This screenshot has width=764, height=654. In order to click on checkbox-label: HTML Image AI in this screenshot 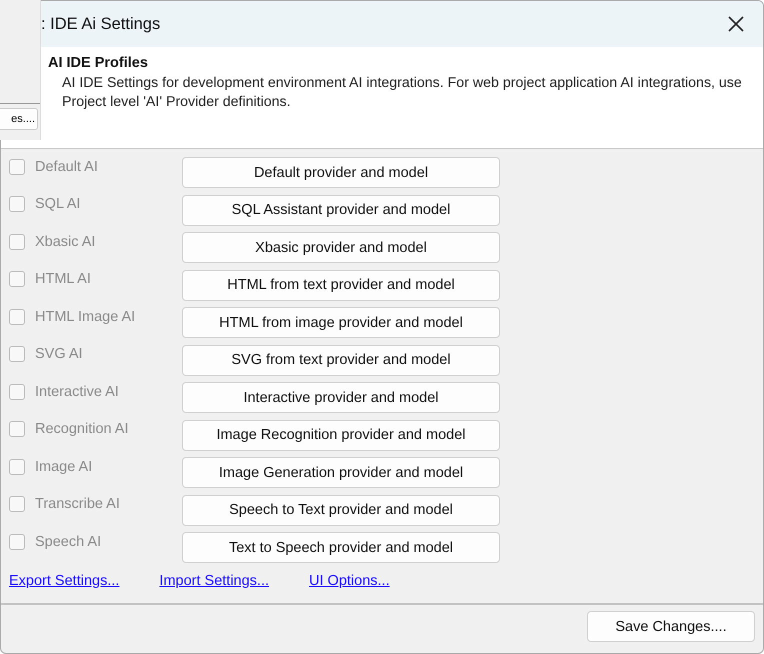, I will do `click(85, 316)`.